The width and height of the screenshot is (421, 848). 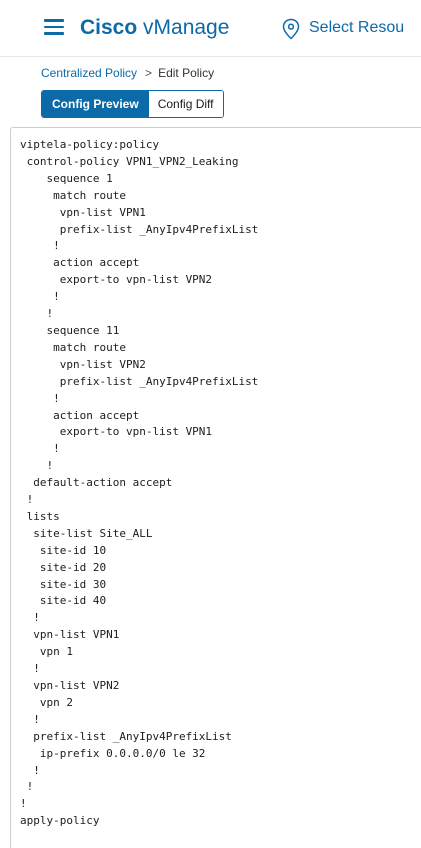 I want to click on top-header-bar: Cisco vManage Select Resou, so click(x=210, y=28).